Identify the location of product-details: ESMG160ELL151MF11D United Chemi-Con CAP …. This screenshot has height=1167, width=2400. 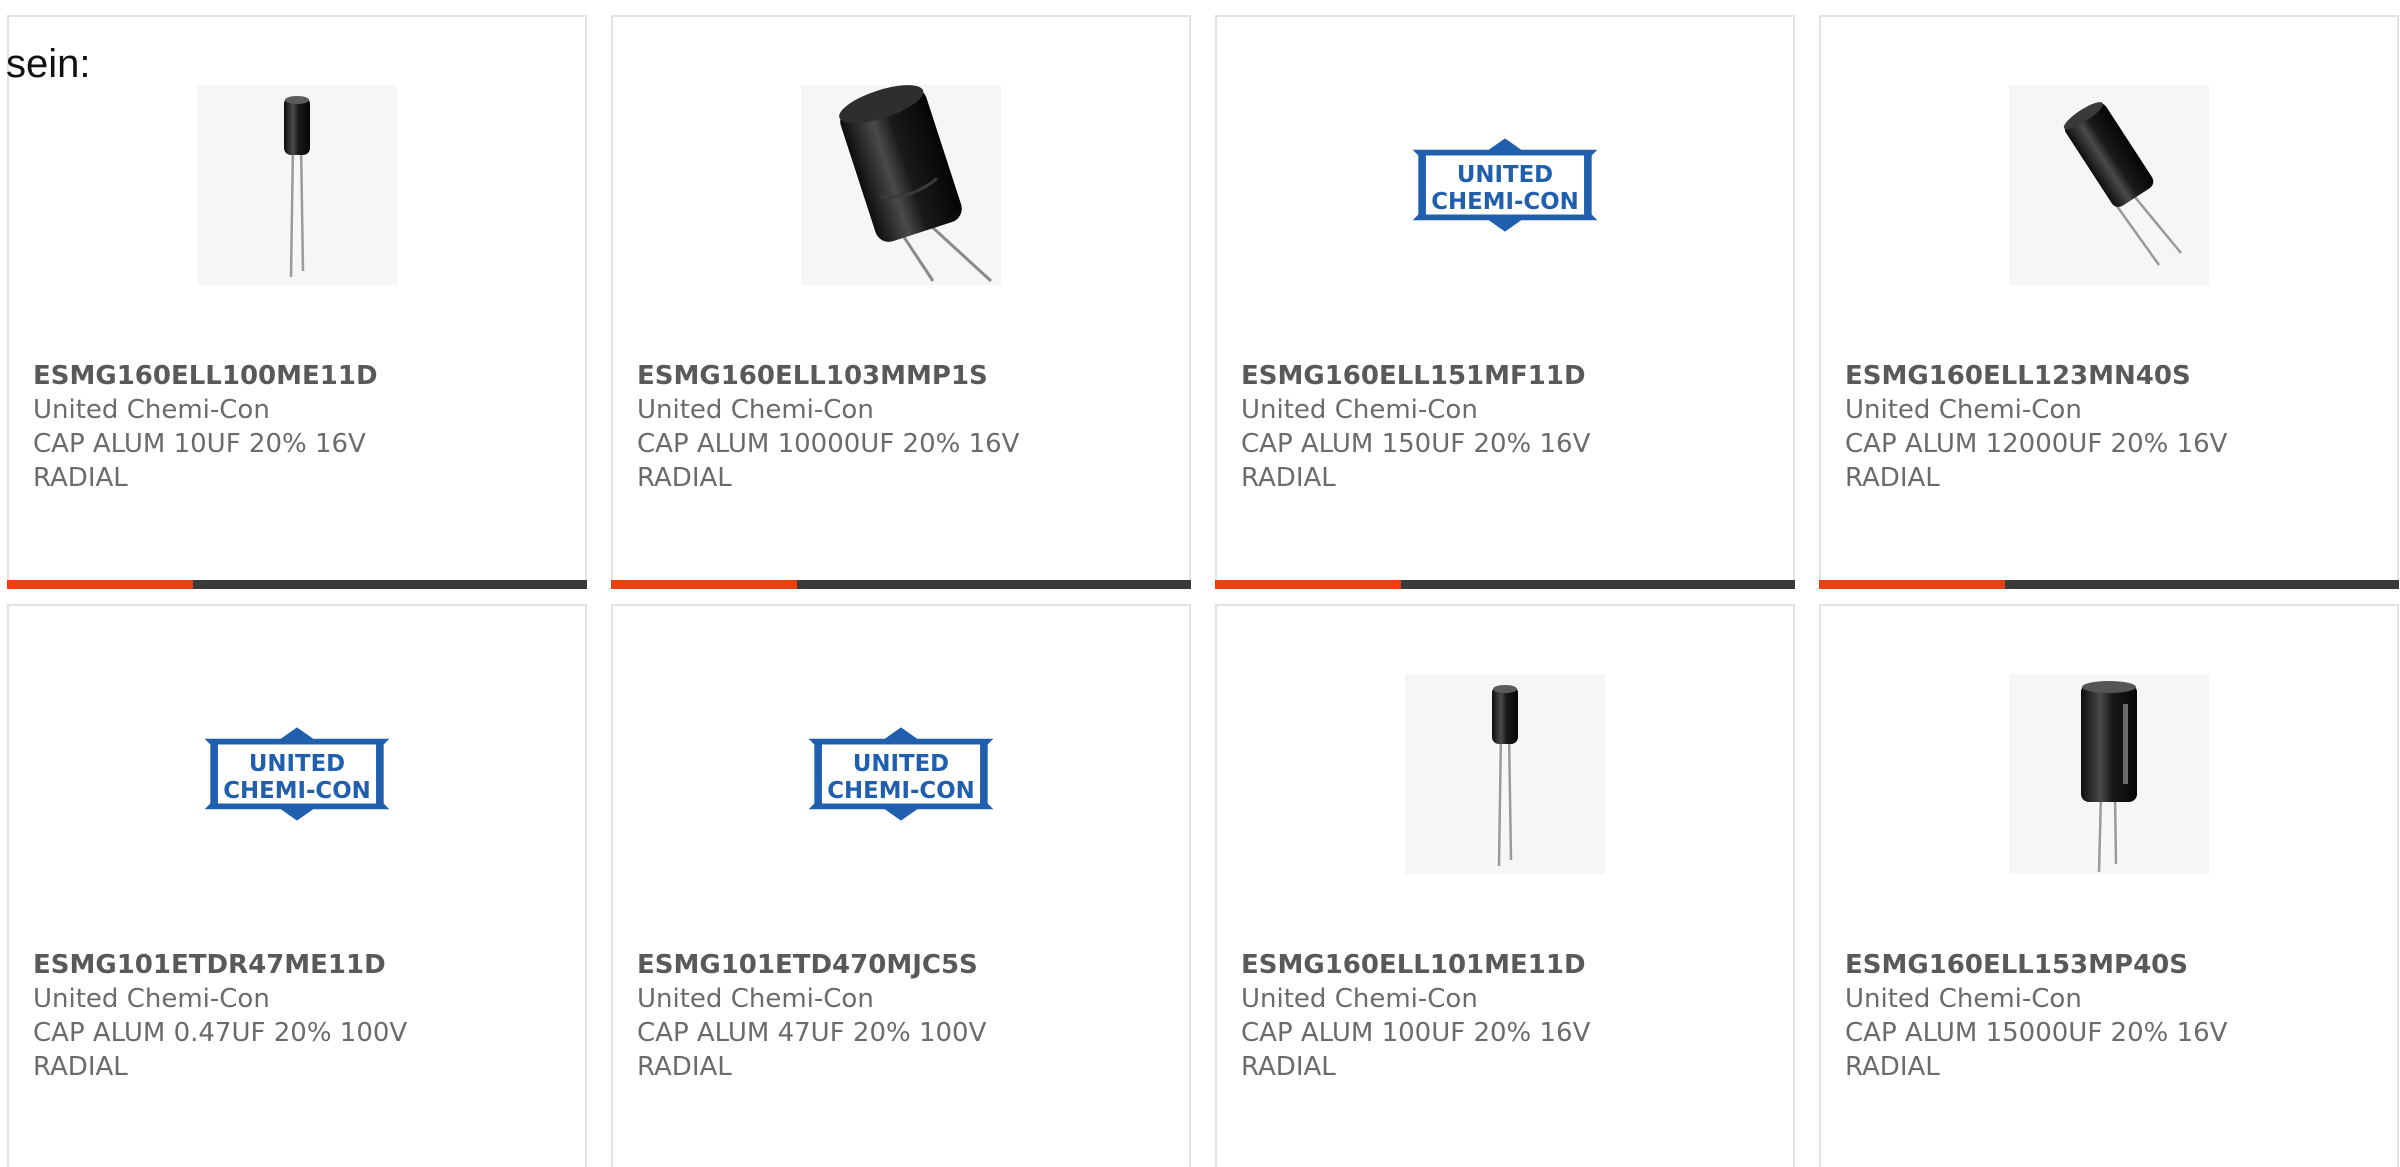
(1511, 427).